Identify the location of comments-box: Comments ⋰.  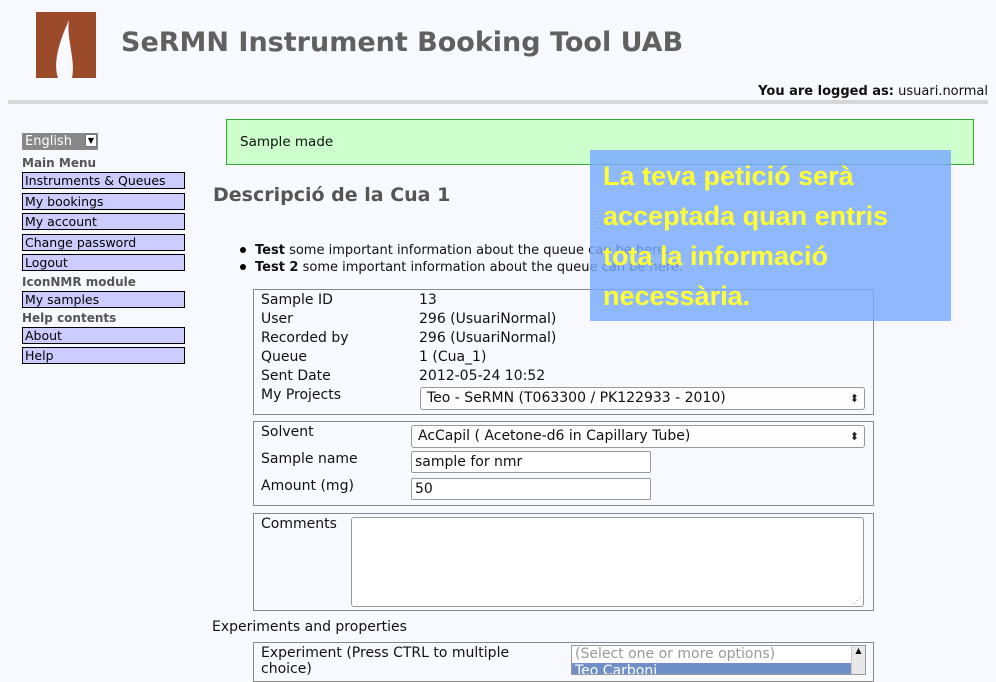
(563, 562).